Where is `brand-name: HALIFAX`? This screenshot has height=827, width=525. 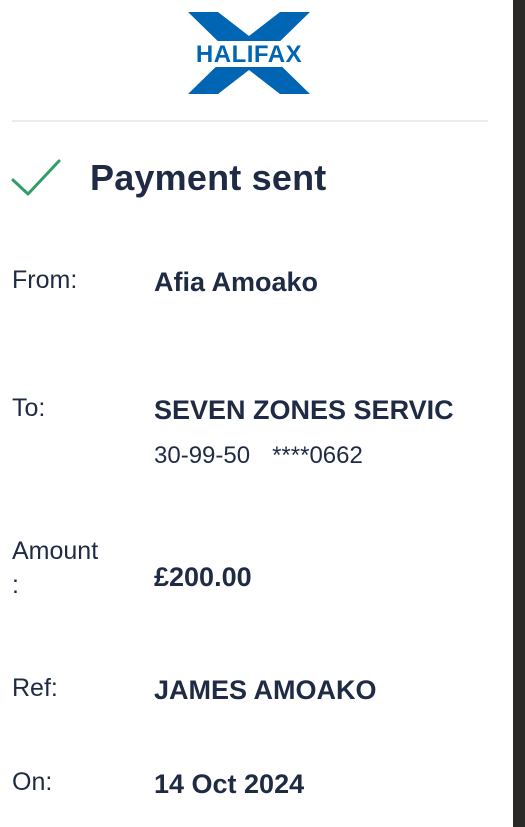 brand-name: HALIFAX is located at coordinates (249, 54).